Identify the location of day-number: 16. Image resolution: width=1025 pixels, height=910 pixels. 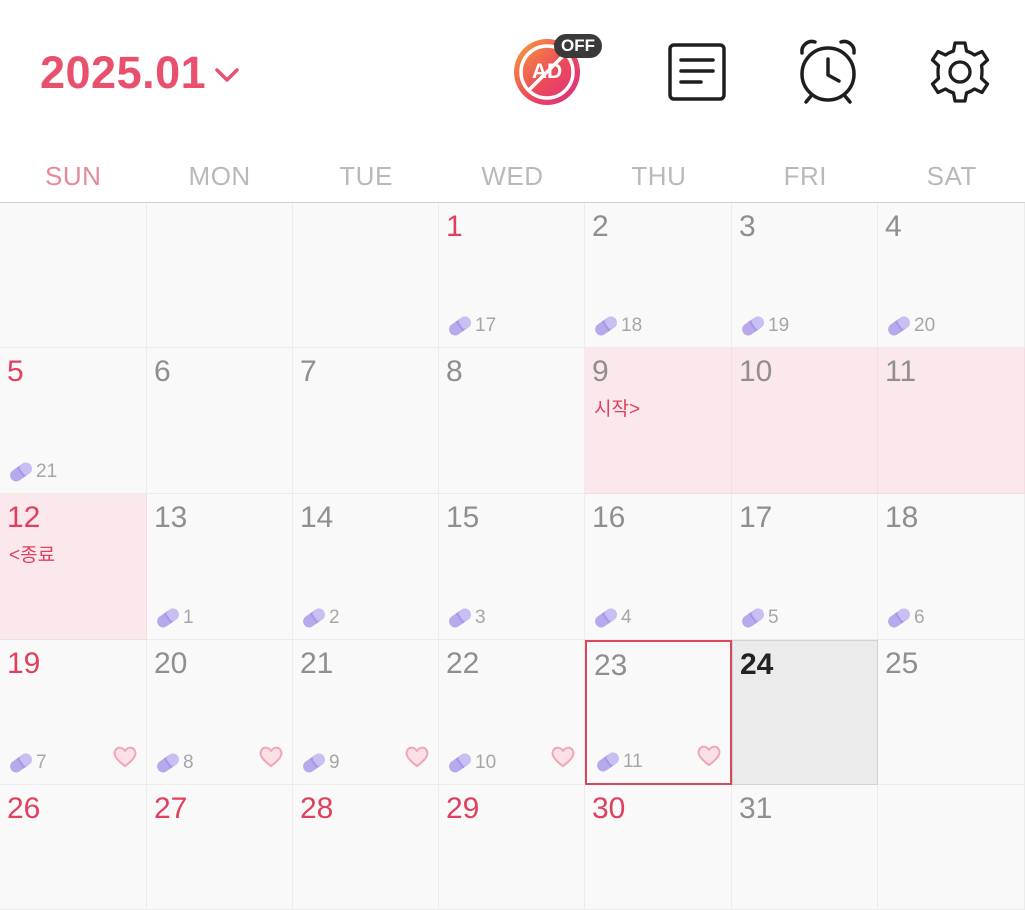
(609, 517).